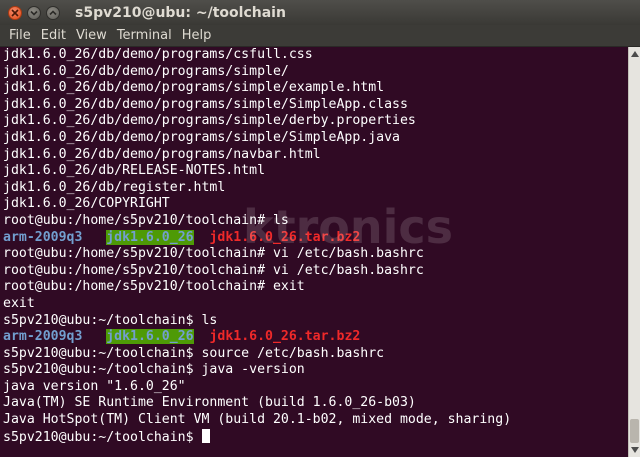  I want to click on maximize-icon, so click(53, 12).